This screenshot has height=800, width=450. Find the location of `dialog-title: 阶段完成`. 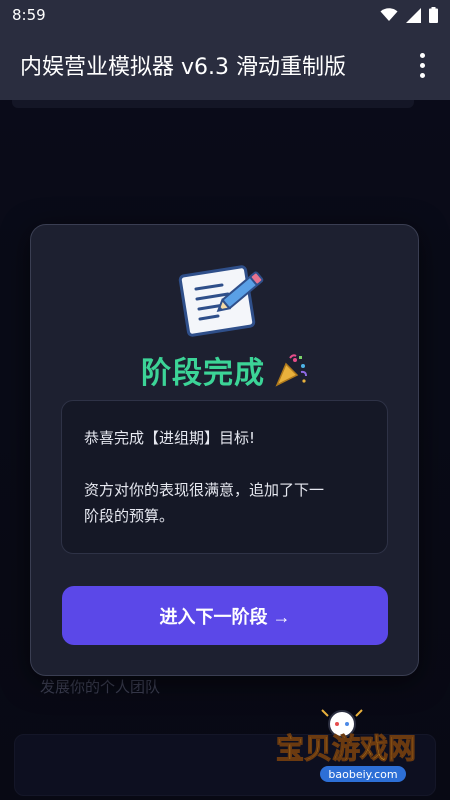

dialog-title: 阶段完成 is located at coordinates (203, 373).